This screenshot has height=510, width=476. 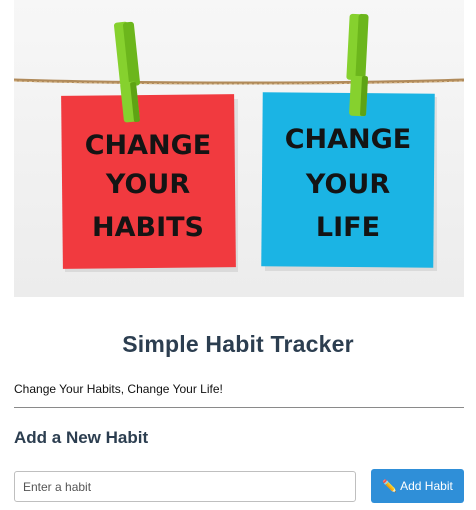 I want to click on note-blue-line-2: YOUR, so click(x=347, y=184).